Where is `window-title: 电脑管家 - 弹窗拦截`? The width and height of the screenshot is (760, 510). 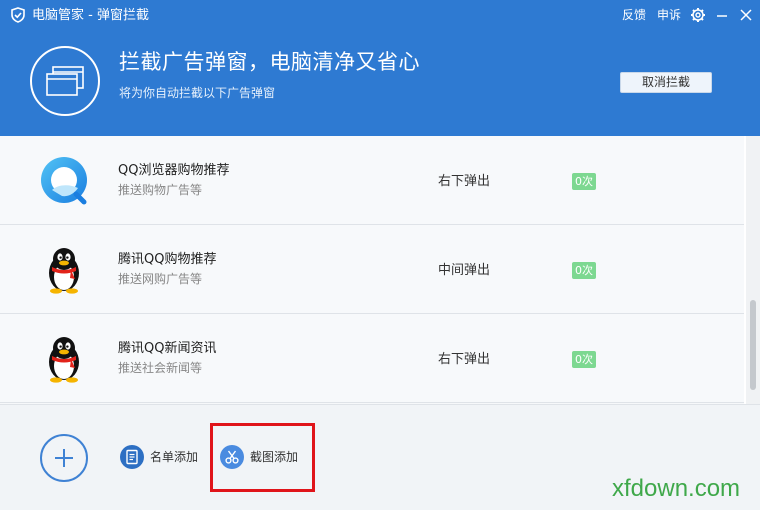
window-title: 电脑管家 - 弹窗拦截 is located at coordinates (90, 15).